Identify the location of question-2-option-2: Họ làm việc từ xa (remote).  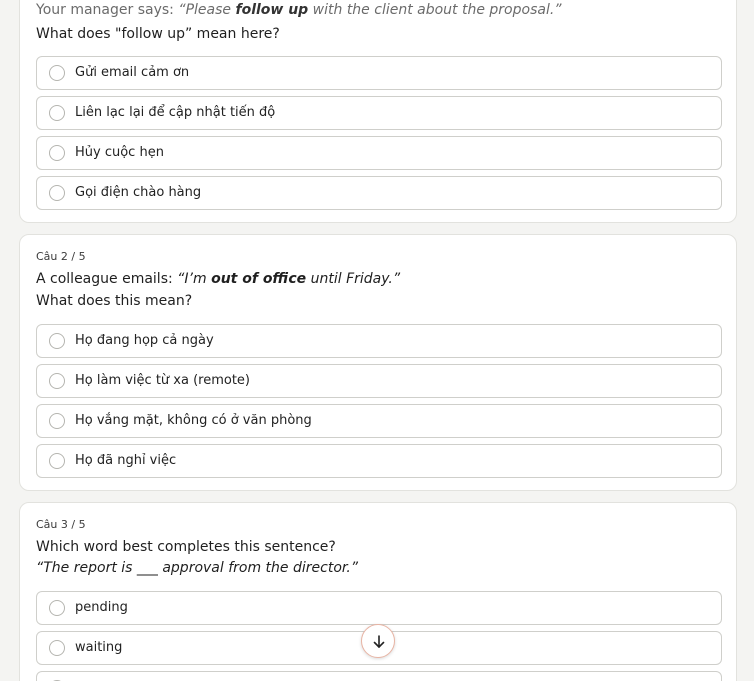
(379, 381).